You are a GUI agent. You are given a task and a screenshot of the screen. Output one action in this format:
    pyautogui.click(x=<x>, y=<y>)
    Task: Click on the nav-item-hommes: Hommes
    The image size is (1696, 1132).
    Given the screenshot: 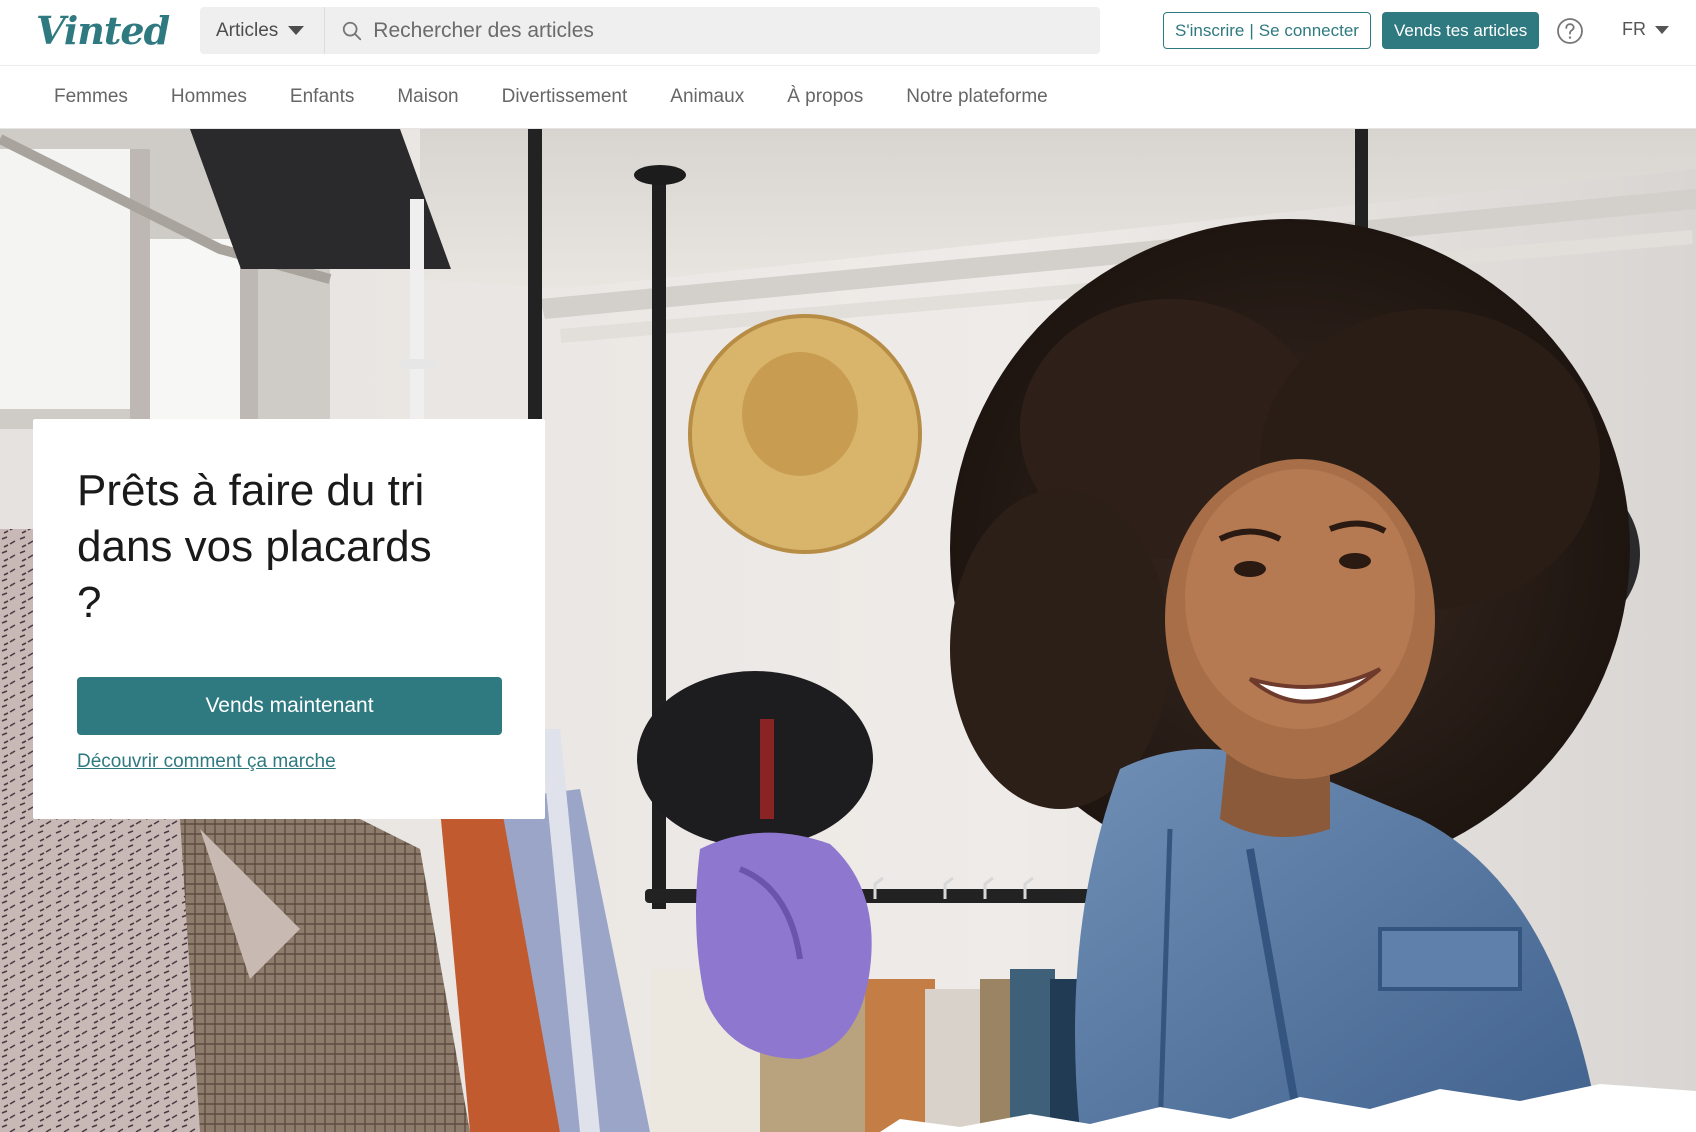 What is the action you would take?
    pyautogui.click(x=209, y=97)
    